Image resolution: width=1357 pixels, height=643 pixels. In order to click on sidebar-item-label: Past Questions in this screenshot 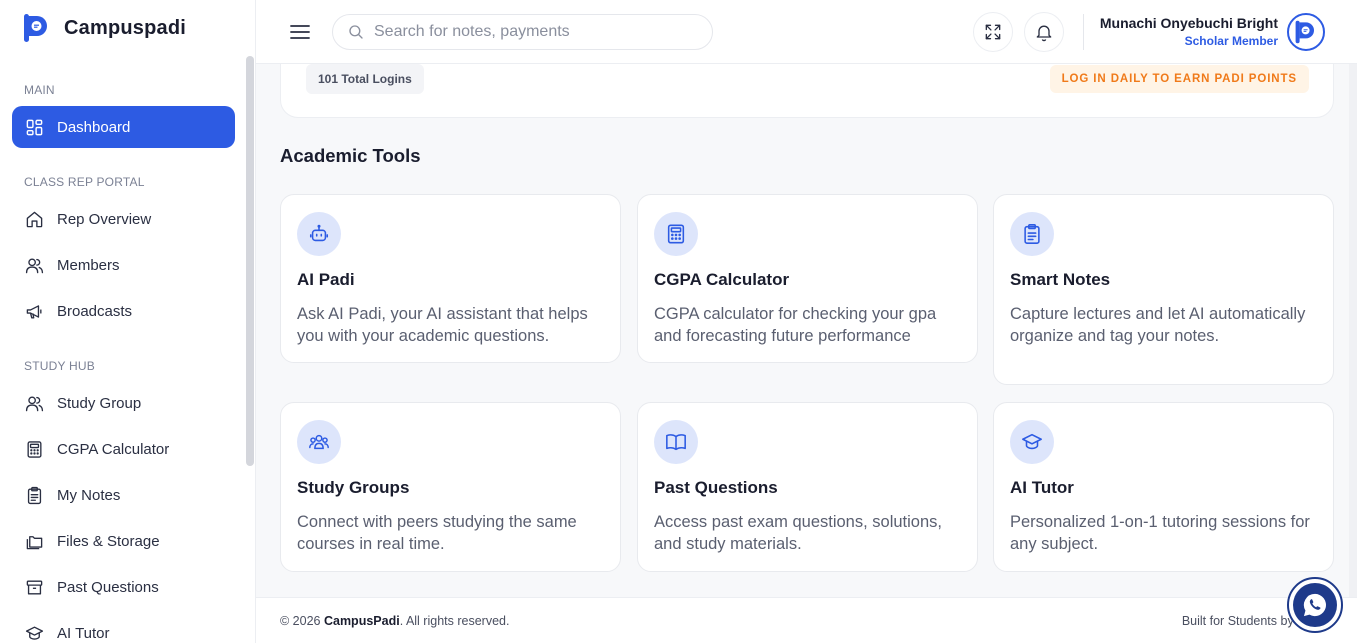, I will do `click(108, 587)`.